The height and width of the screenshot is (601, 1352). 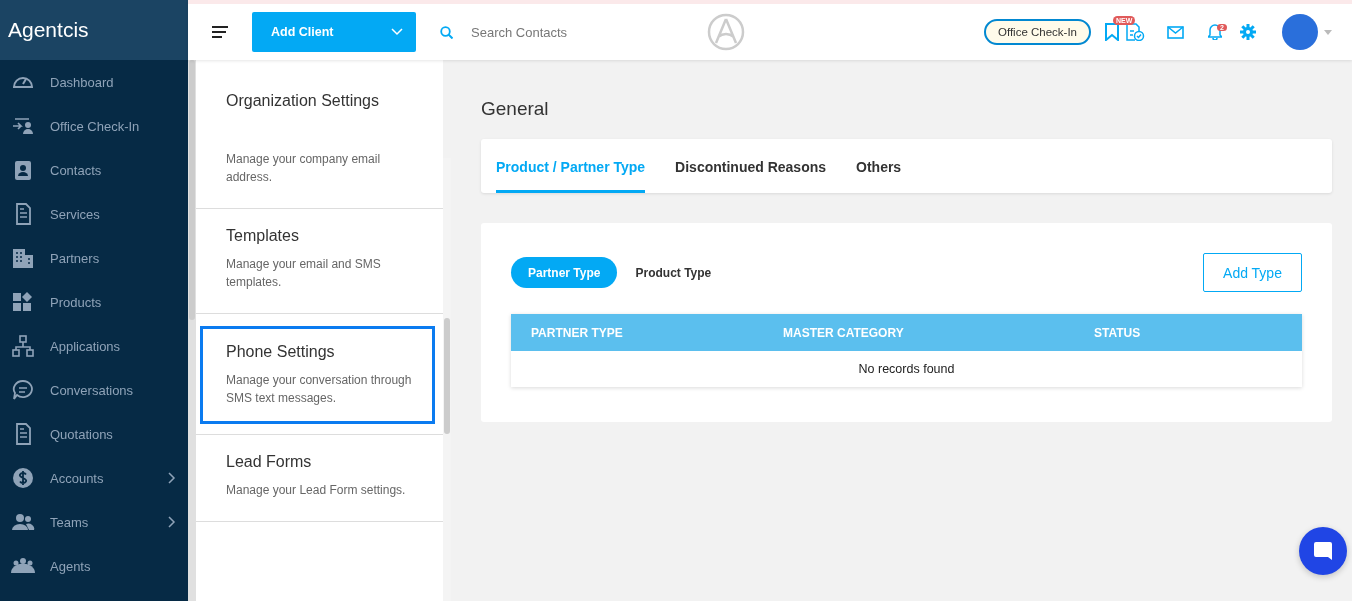 I want to click on mail-icon, so click(x=1175, y=32).